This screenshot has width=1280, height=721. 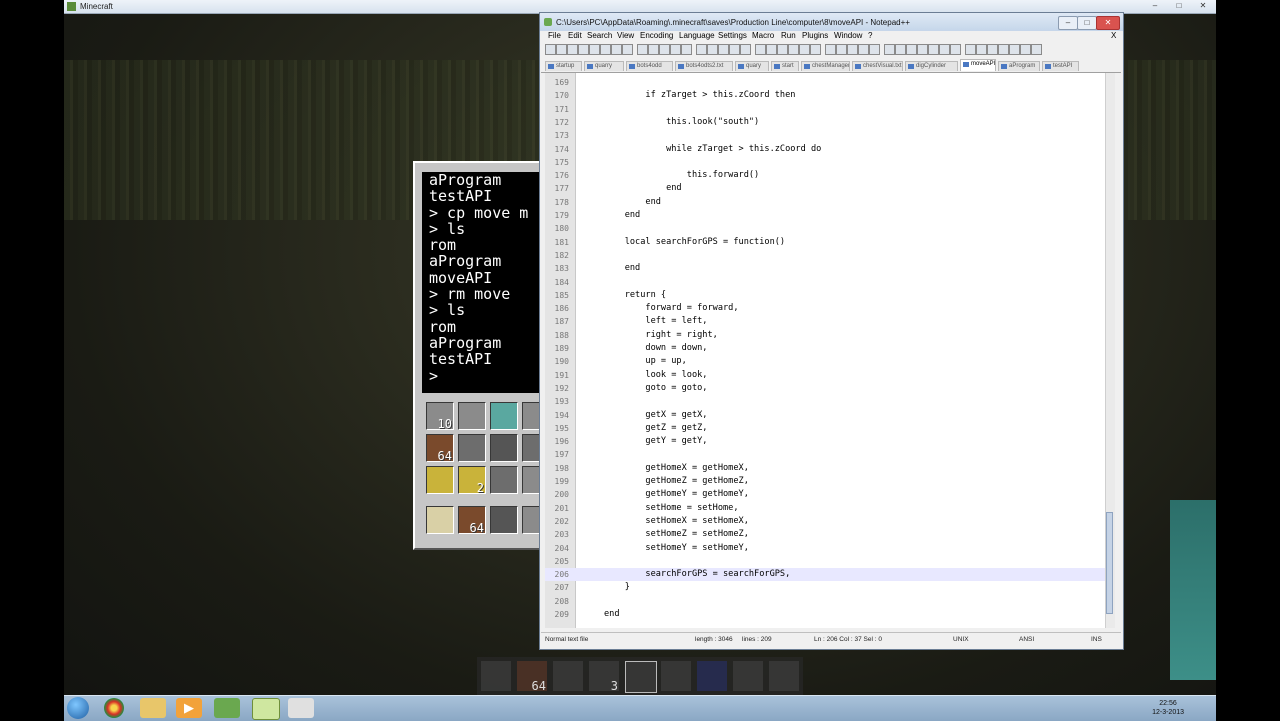 I want to click on code-line: 185 return {, so click(x=825, y=295).